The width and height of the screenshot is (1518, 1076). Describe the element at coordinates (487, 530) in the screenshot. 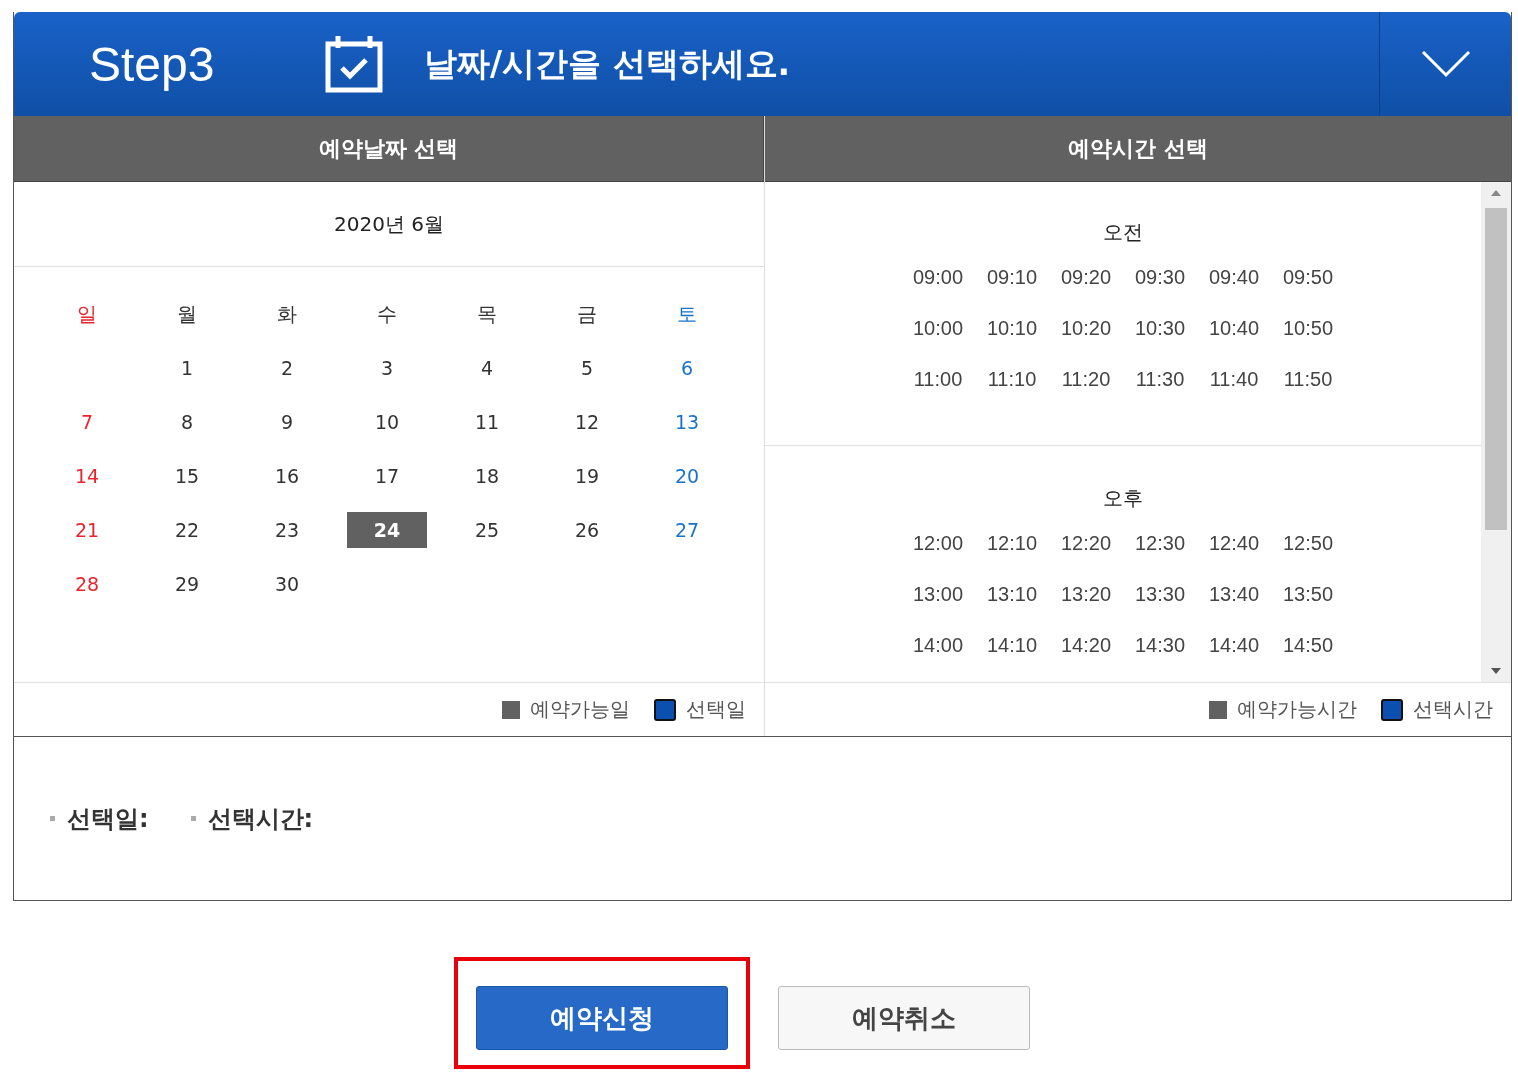

I see `calendar-day: 25` at that location.